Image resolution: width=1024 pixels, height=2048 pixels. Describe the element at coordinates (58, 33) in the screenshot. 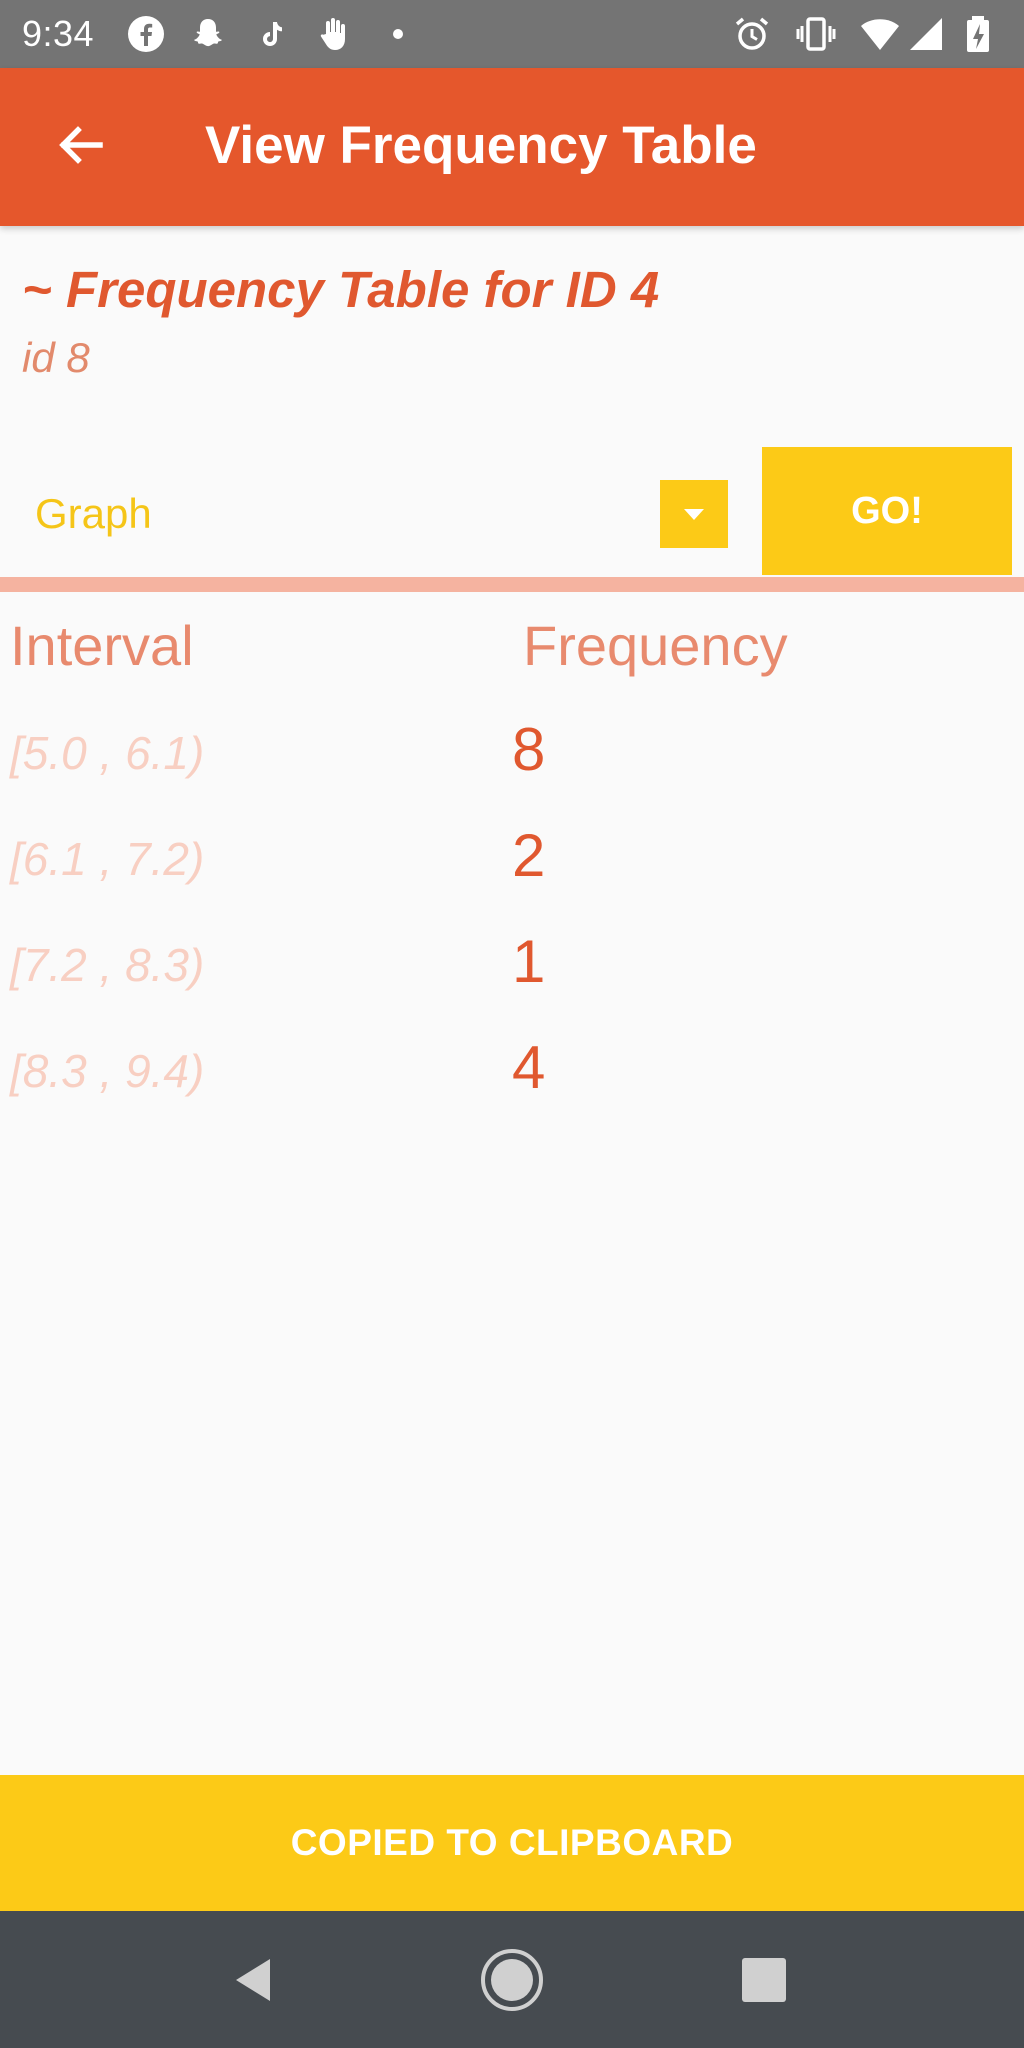

I see `status-time: 9:34` at that location.